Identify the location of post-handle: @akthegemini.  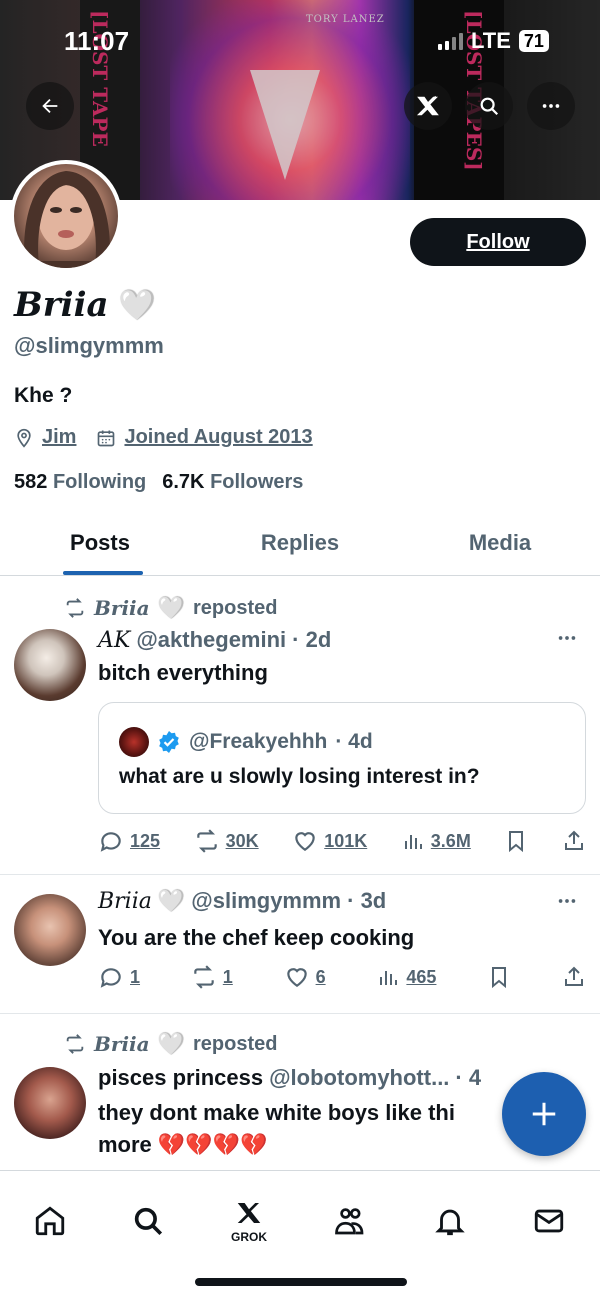
(211, 640).